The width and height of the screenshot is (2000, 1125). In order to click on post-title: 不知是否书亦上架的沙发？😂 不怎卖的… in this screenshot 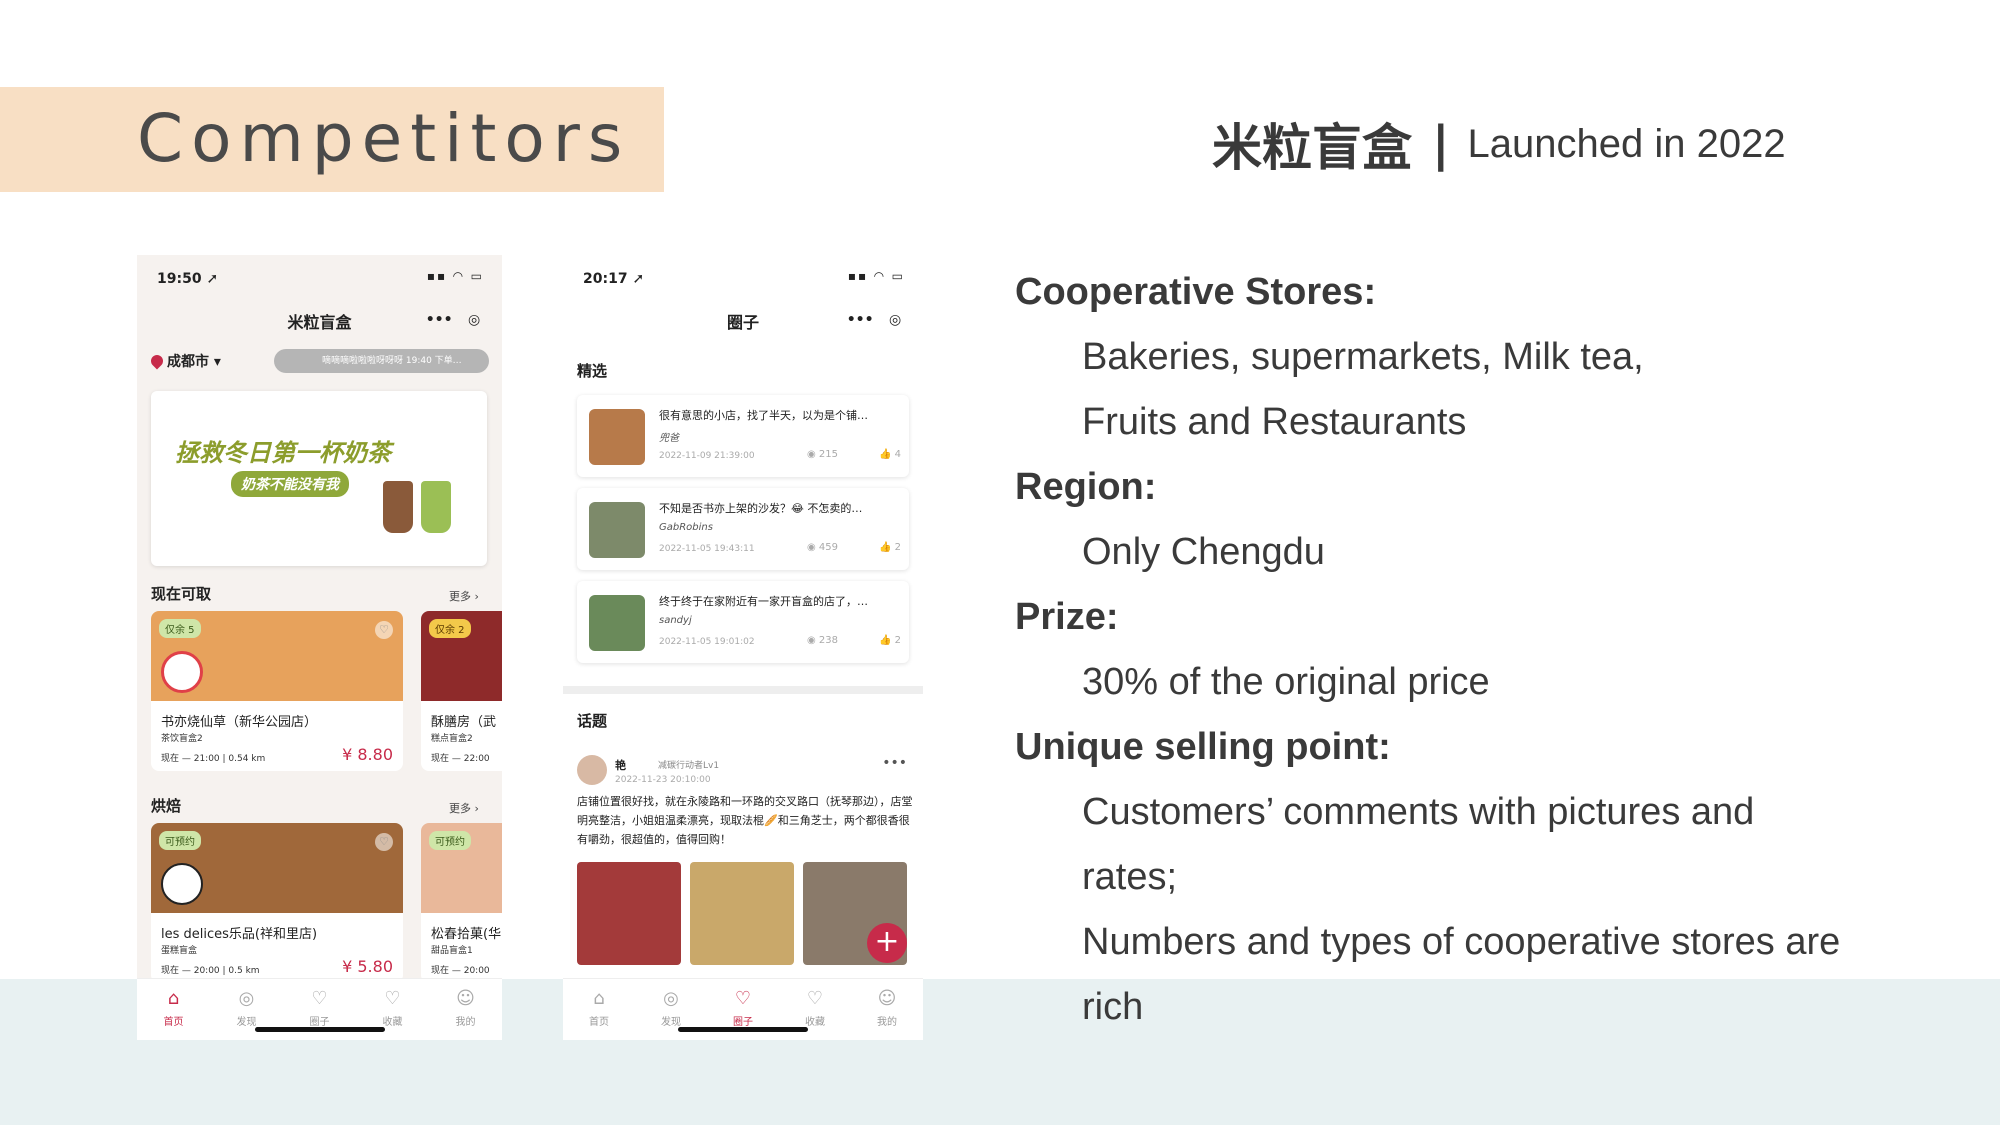, I will do `click(761, 508)`.